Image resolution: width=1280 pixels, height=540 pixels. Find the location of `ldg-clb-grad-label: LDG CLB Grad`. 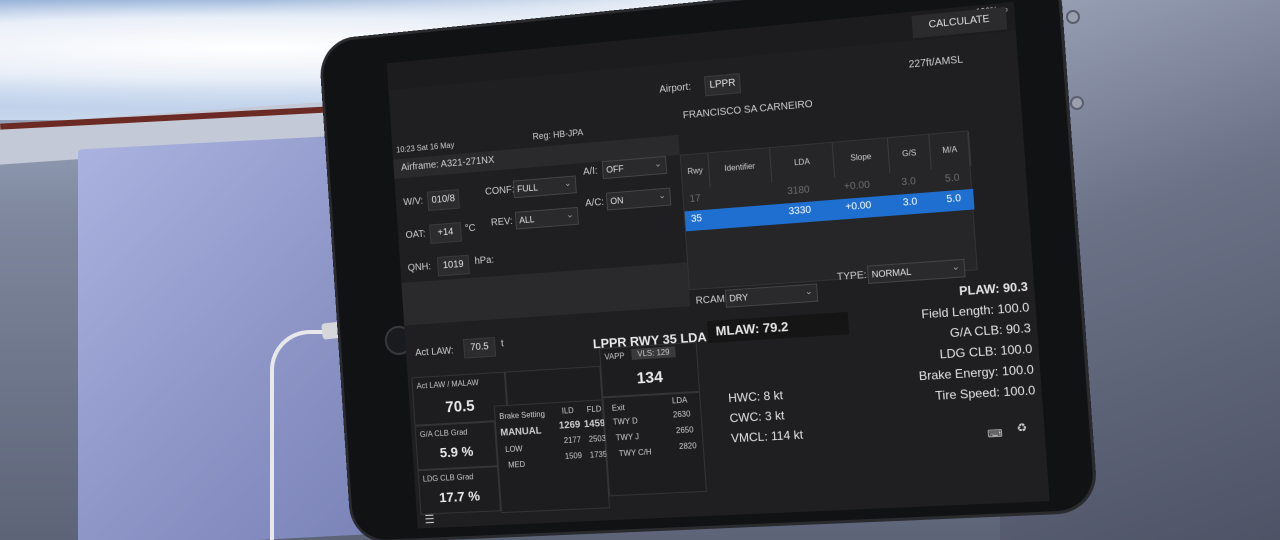

ldg-clb-grad-label: LDG CLB Grad is located at coordinates (448, 478).